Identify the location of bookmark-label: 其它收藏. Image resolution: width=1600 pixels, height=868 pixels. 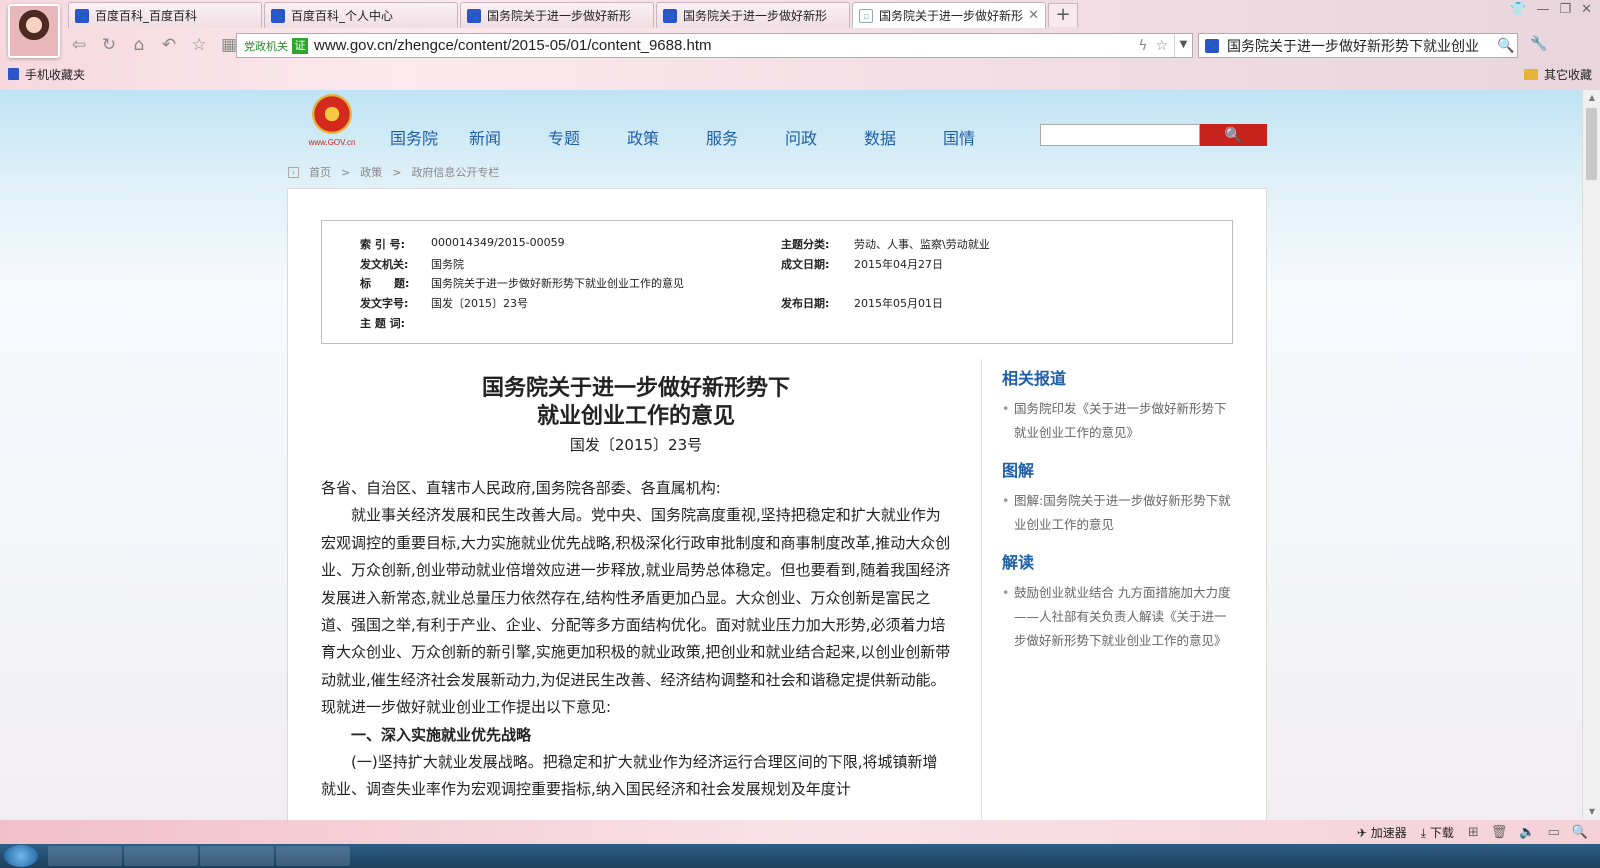
(1567, 74).